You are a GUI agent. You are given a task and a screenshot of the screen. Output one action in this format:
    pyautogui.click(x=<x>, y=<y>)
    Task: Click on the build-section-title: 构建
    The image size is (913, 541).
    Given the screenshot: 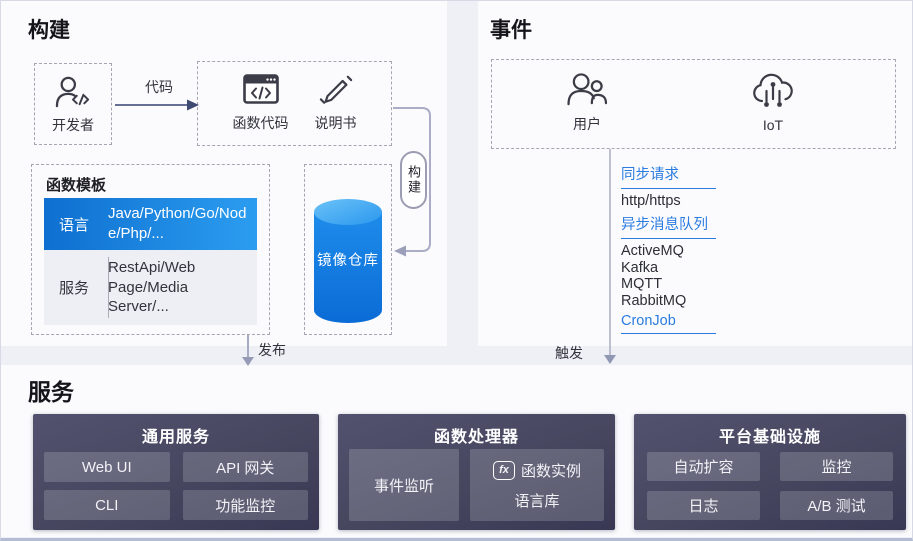 What is the action you would take?
    pyautogui.click(x=49, y=30)
    